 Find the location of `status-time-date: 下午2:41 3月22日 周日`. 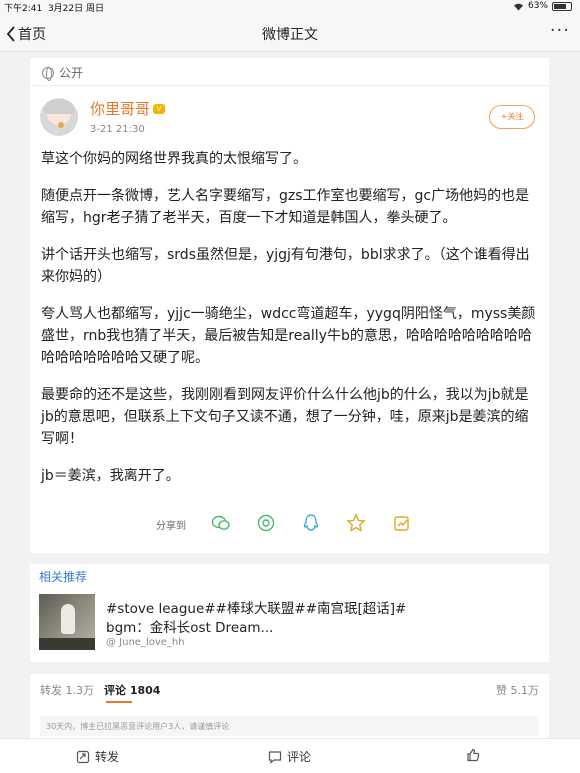

status-time-date: 下午2:41 3月22日 周日 is located at coordinates (54, 7).